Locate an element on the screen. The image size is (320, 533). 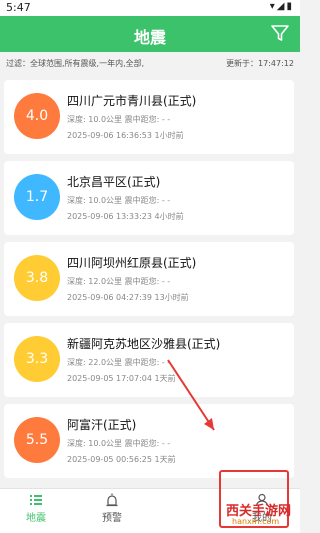
nav-label-earthquake: 地震 is located at coordinates (36, 518).